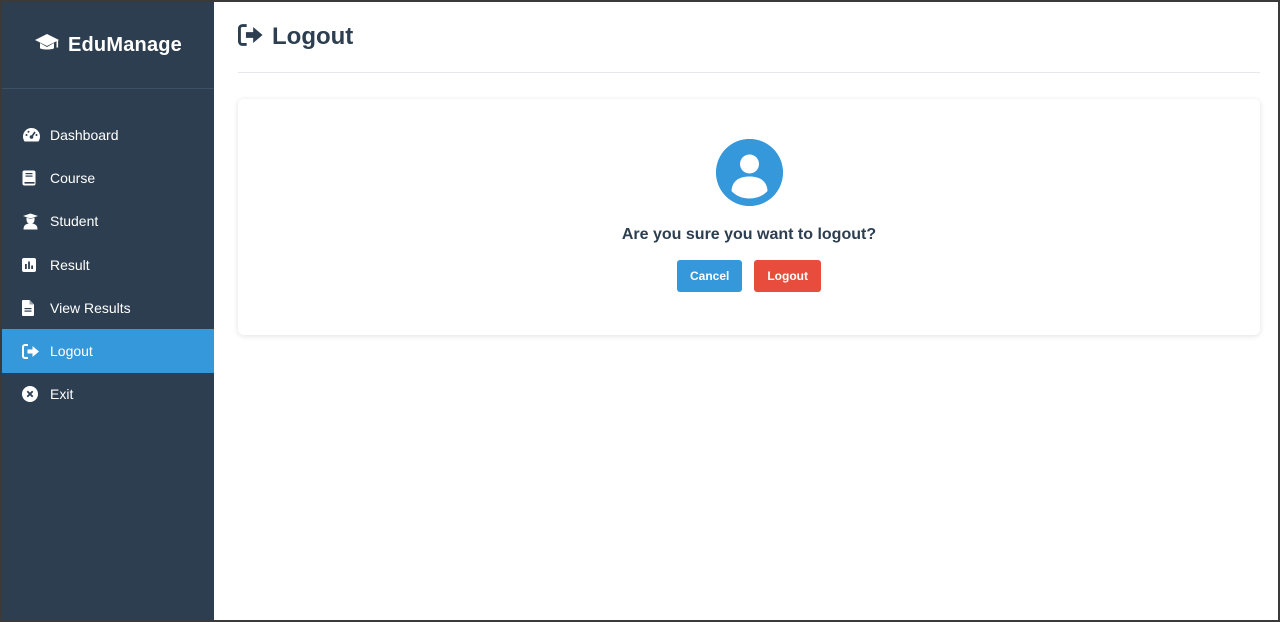  Describe the element at coordinates (84, 134) in the screenshot. I see `sidebar-item-label: Dashboard` at that location.